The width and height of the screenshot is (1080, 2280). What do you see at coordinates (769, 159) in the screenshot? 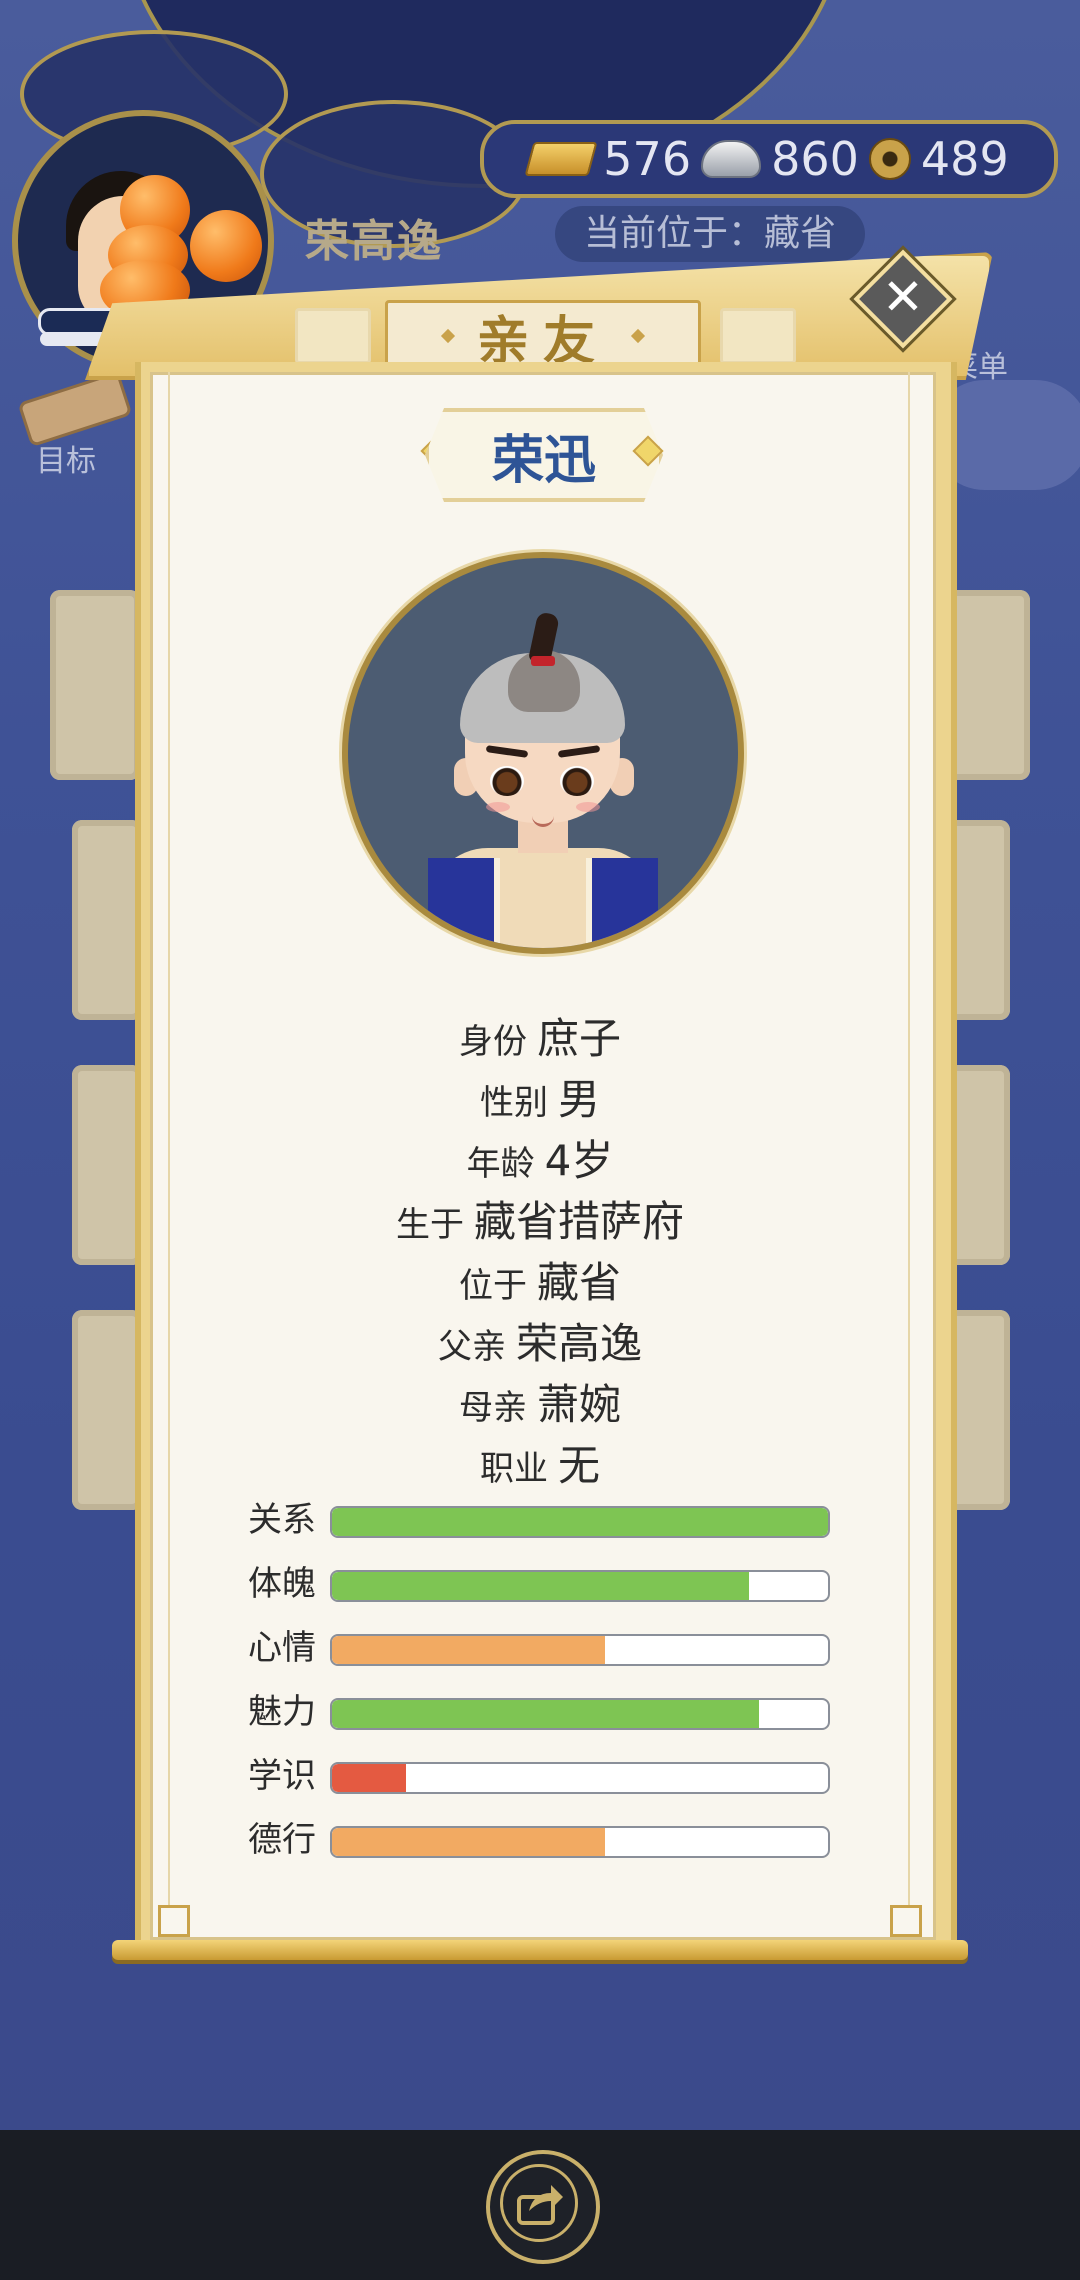
I see `currency-bar: 576 860 489` at bounding box center [769, 159].